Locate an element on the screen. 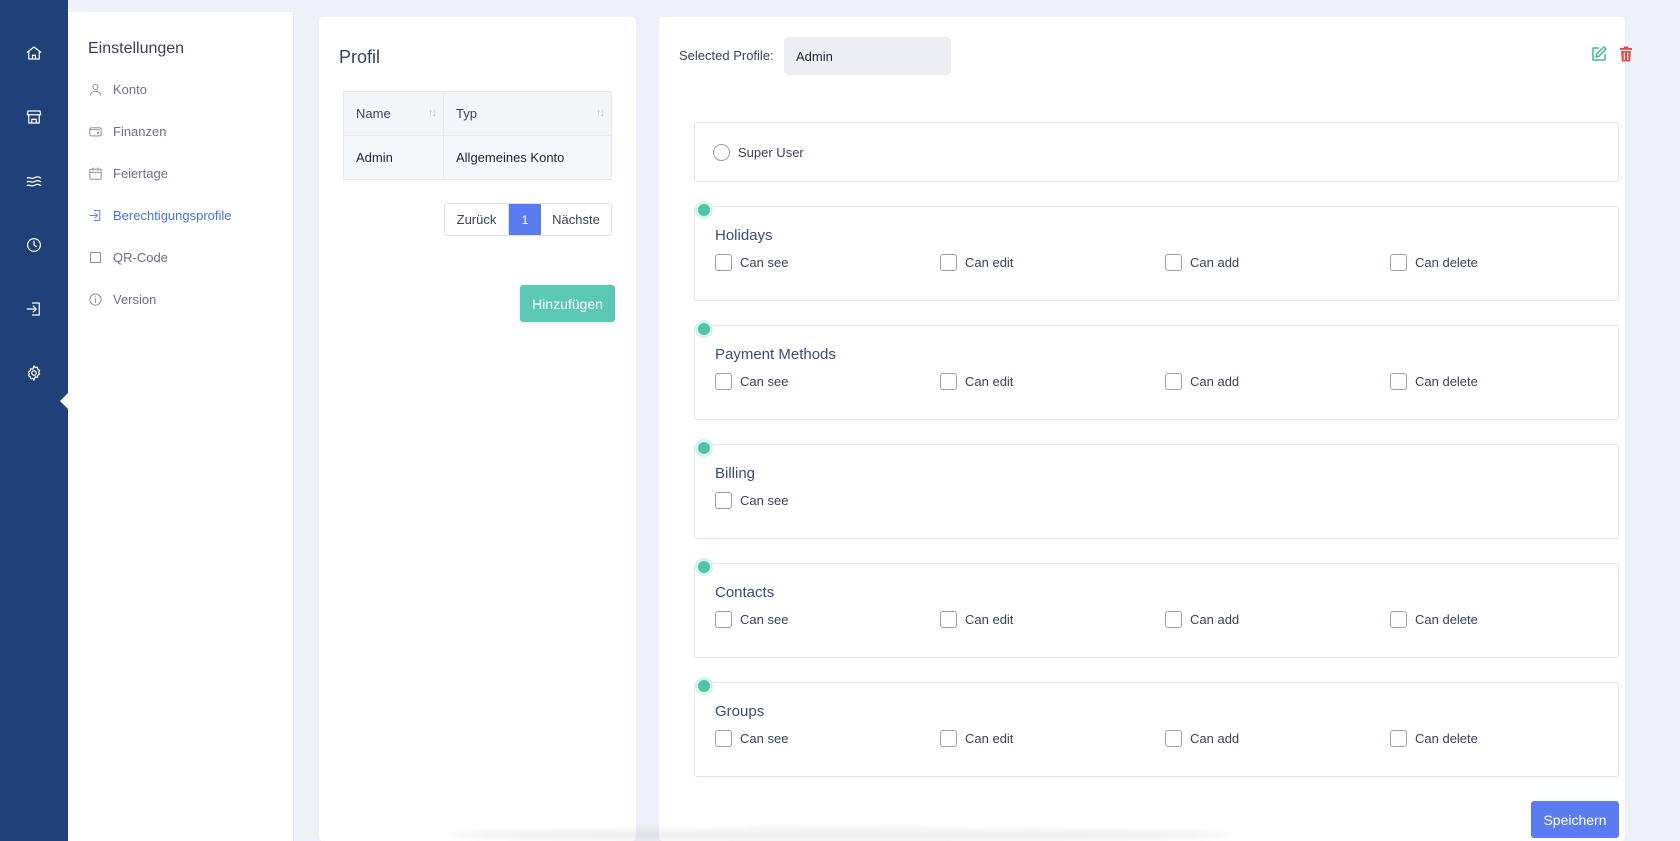  menu-item-finanzen: Finanzen is located at coordinates (127, 131).